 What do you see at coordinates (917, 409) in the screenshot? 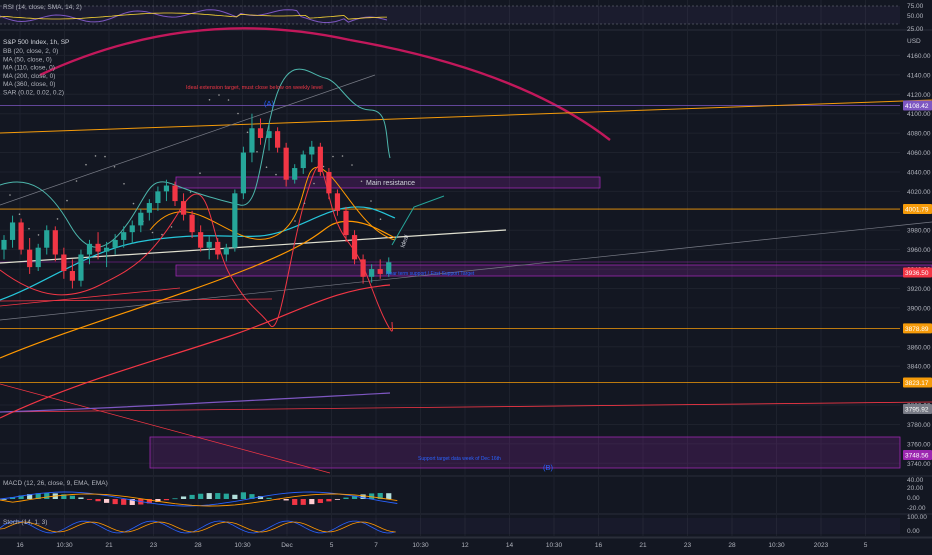
I see `price-label-text: 3795.92` at bounding box center [917, 409].